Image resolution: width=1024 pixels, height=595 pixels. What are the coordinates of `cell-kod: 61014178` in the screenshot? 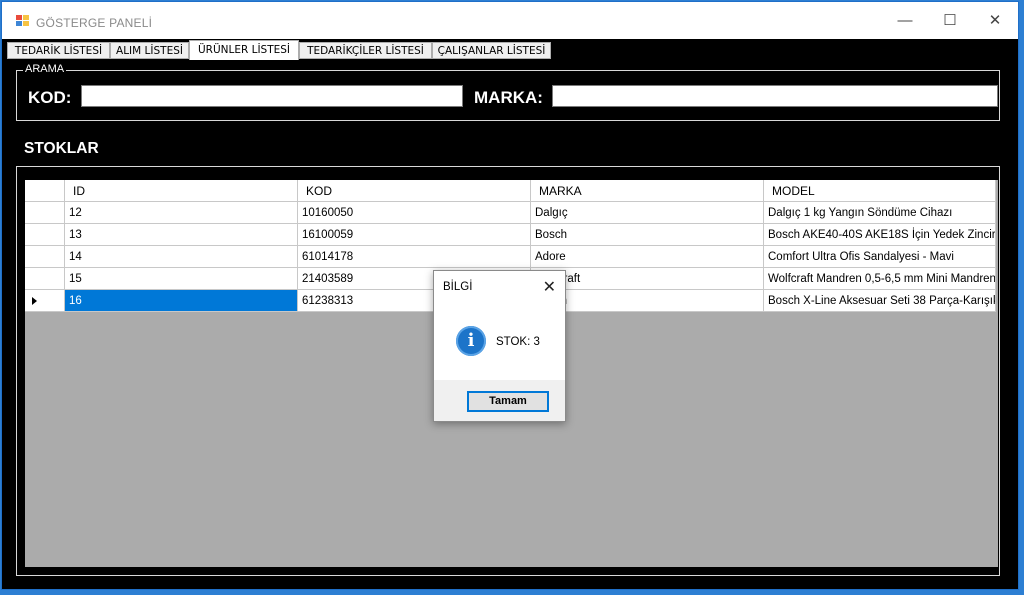 It's located at (414, 257).